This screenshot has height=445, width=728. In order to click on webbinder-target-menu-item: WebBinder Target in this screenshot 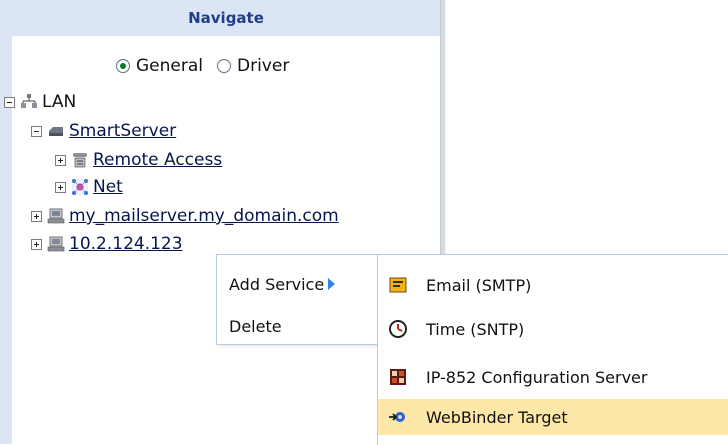, I will do `click(553, 417)`.